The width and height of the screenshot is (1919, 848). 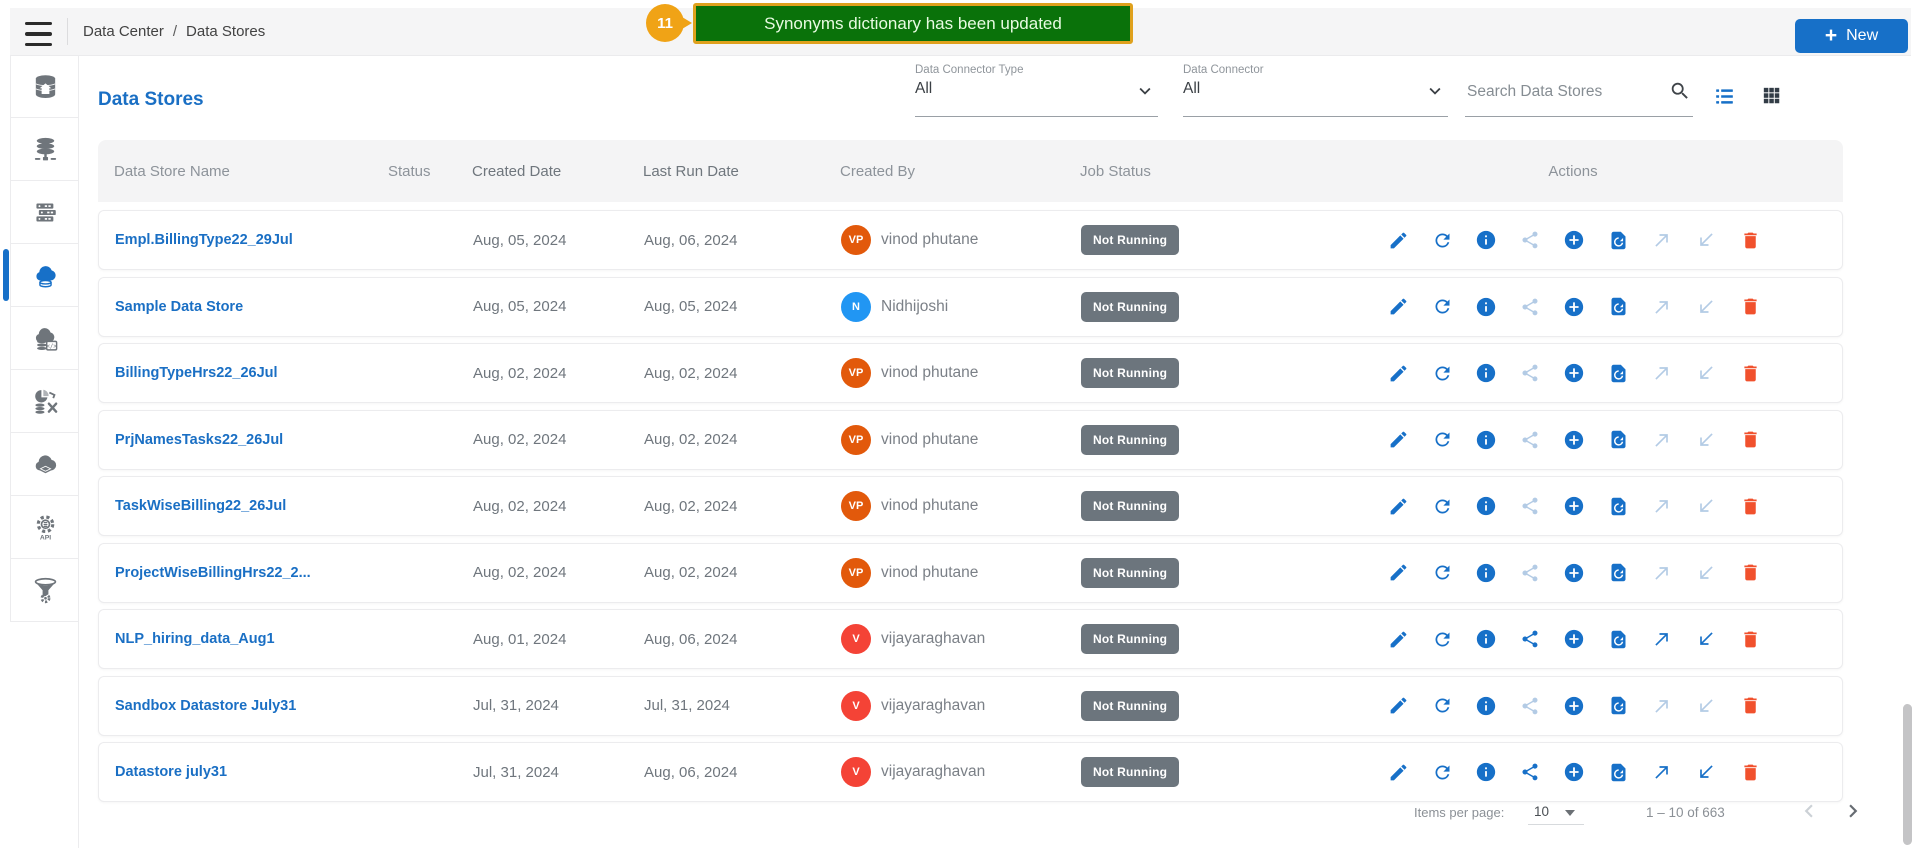 I want to click on sidebar-item-databases, so click(x=44, y=149).